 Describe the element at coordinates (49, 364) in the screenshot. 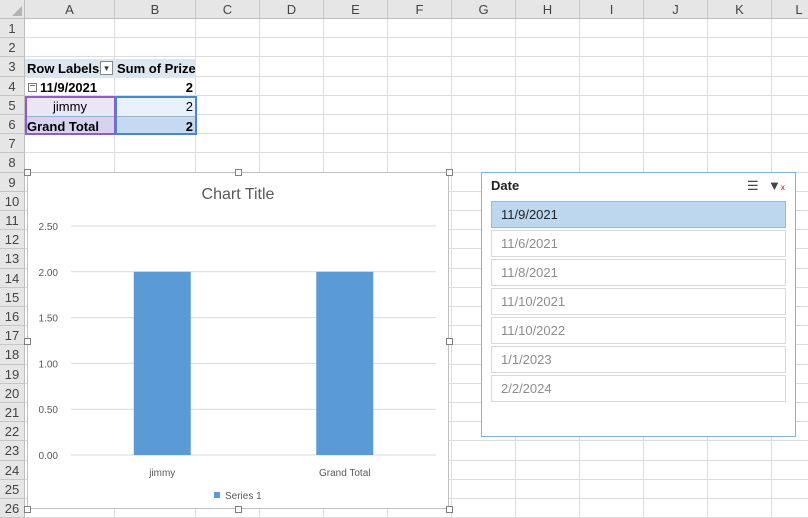

I see `y-tick-label: 1.00` at that location.